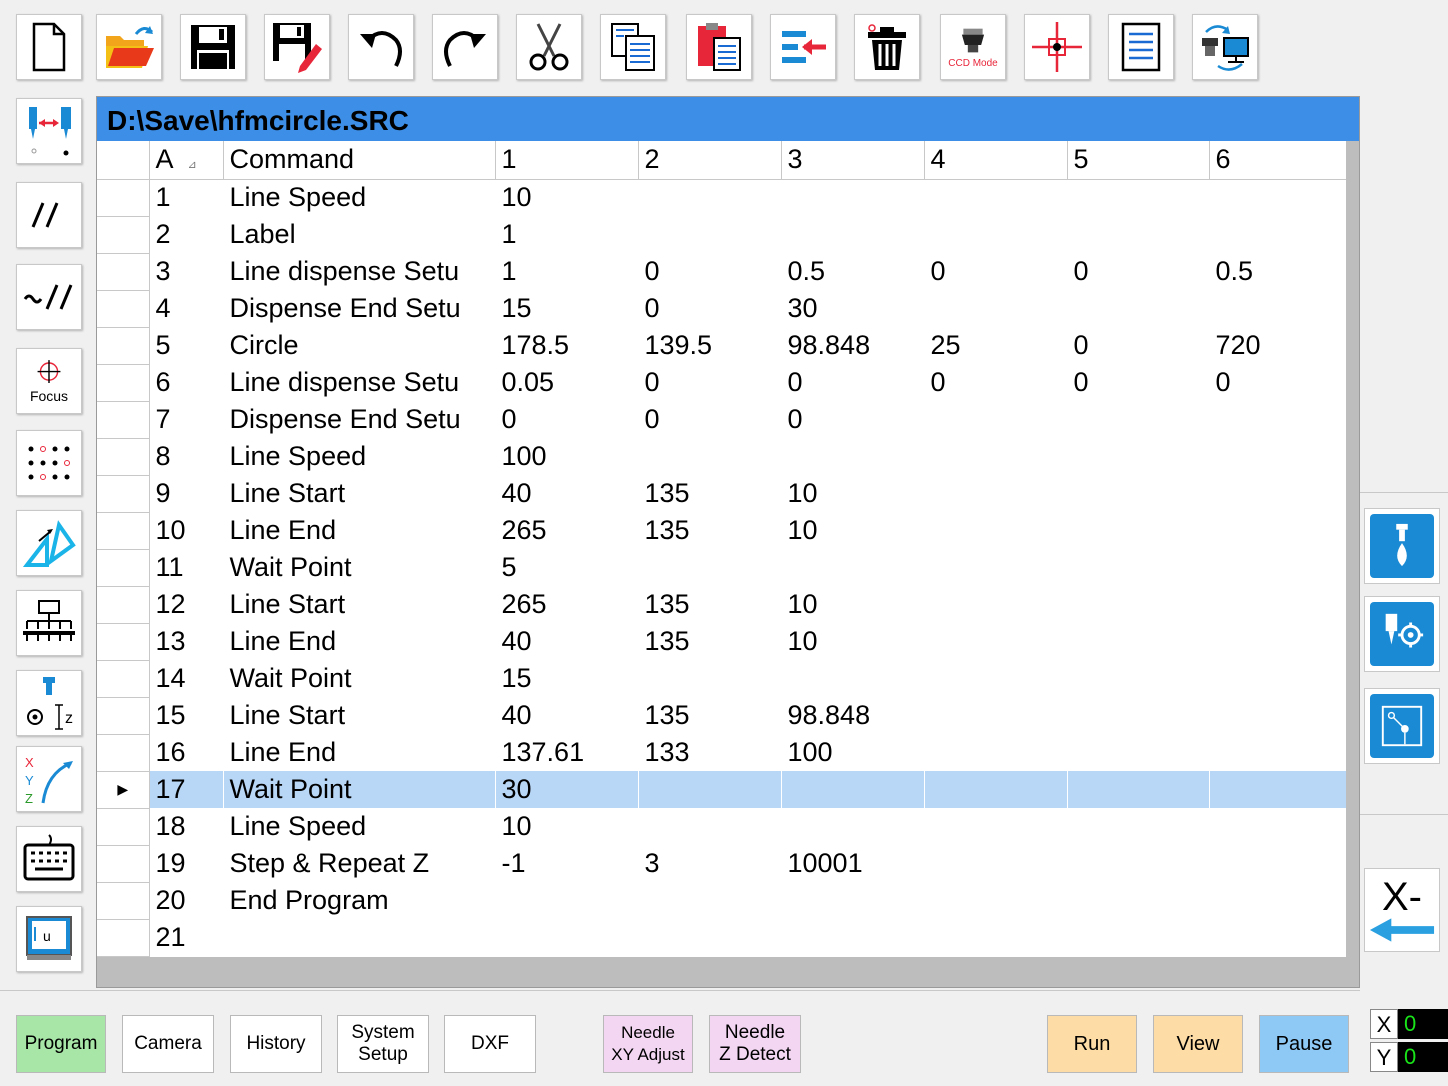  What do you see at coordinates (49, 297) in the screenshot?
I see `wave-lines-button` at bounding box center [49, 297].